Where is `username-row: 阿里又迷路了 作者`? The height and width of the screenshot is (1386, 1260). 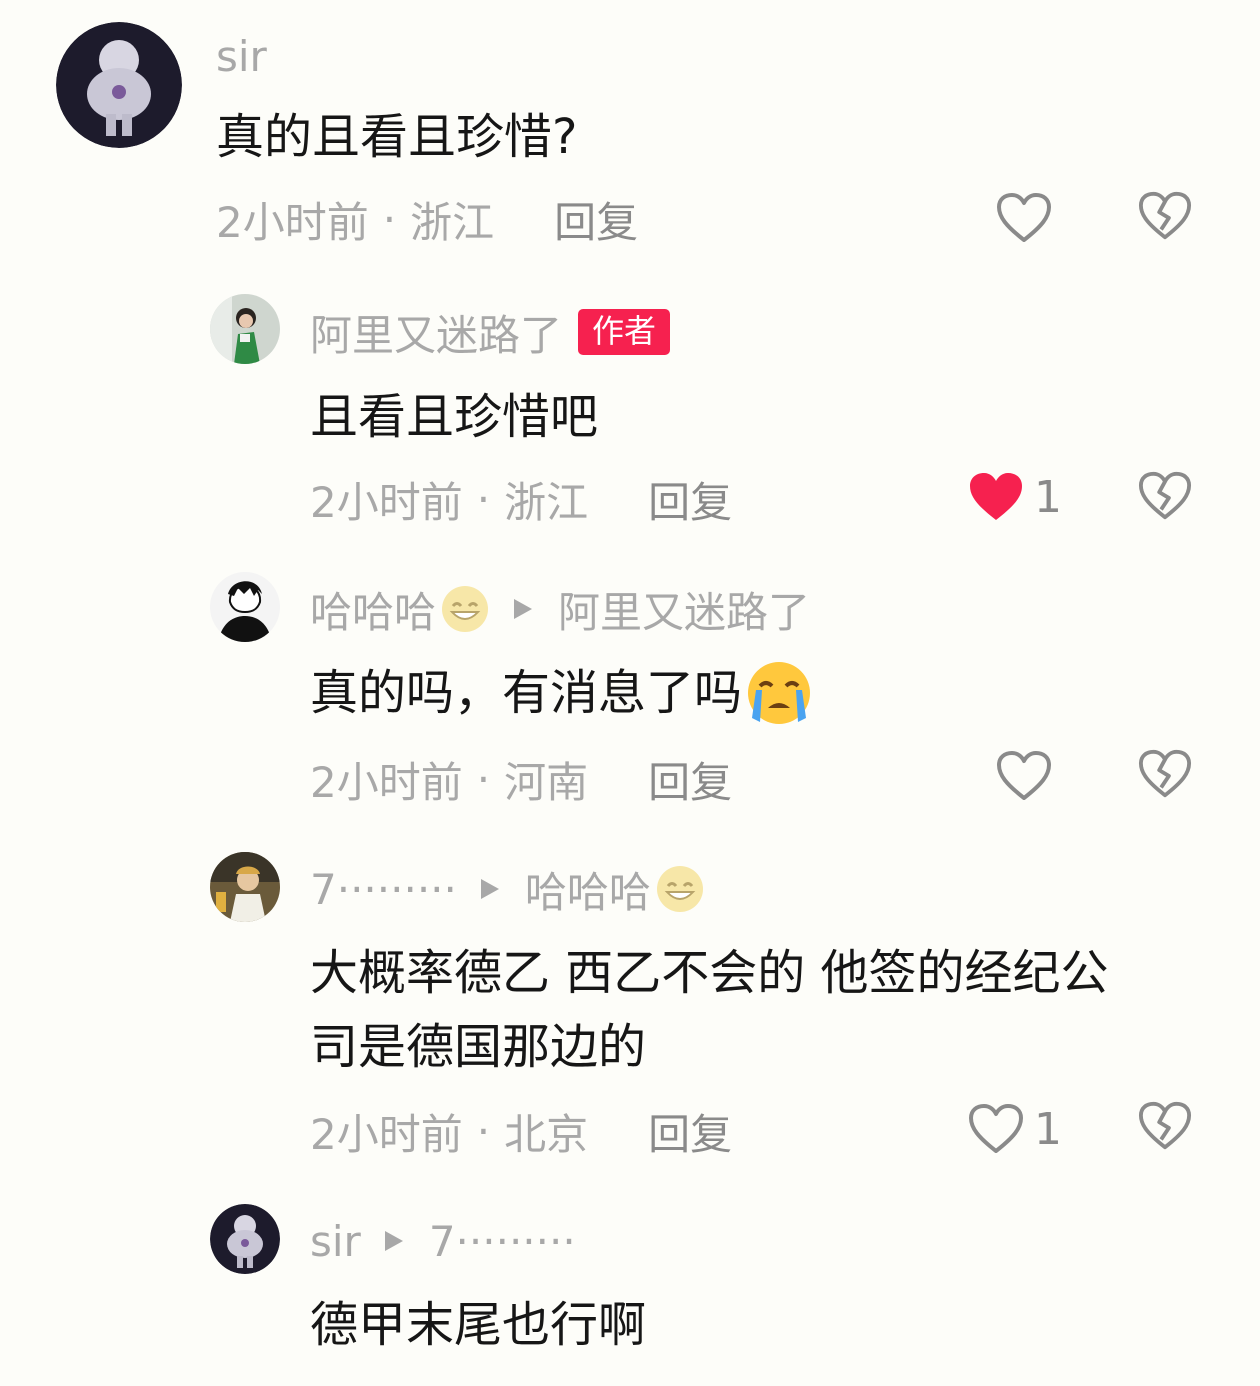
username-row: 阿里又迷路了 作者 is located at coordinates (490, 332).